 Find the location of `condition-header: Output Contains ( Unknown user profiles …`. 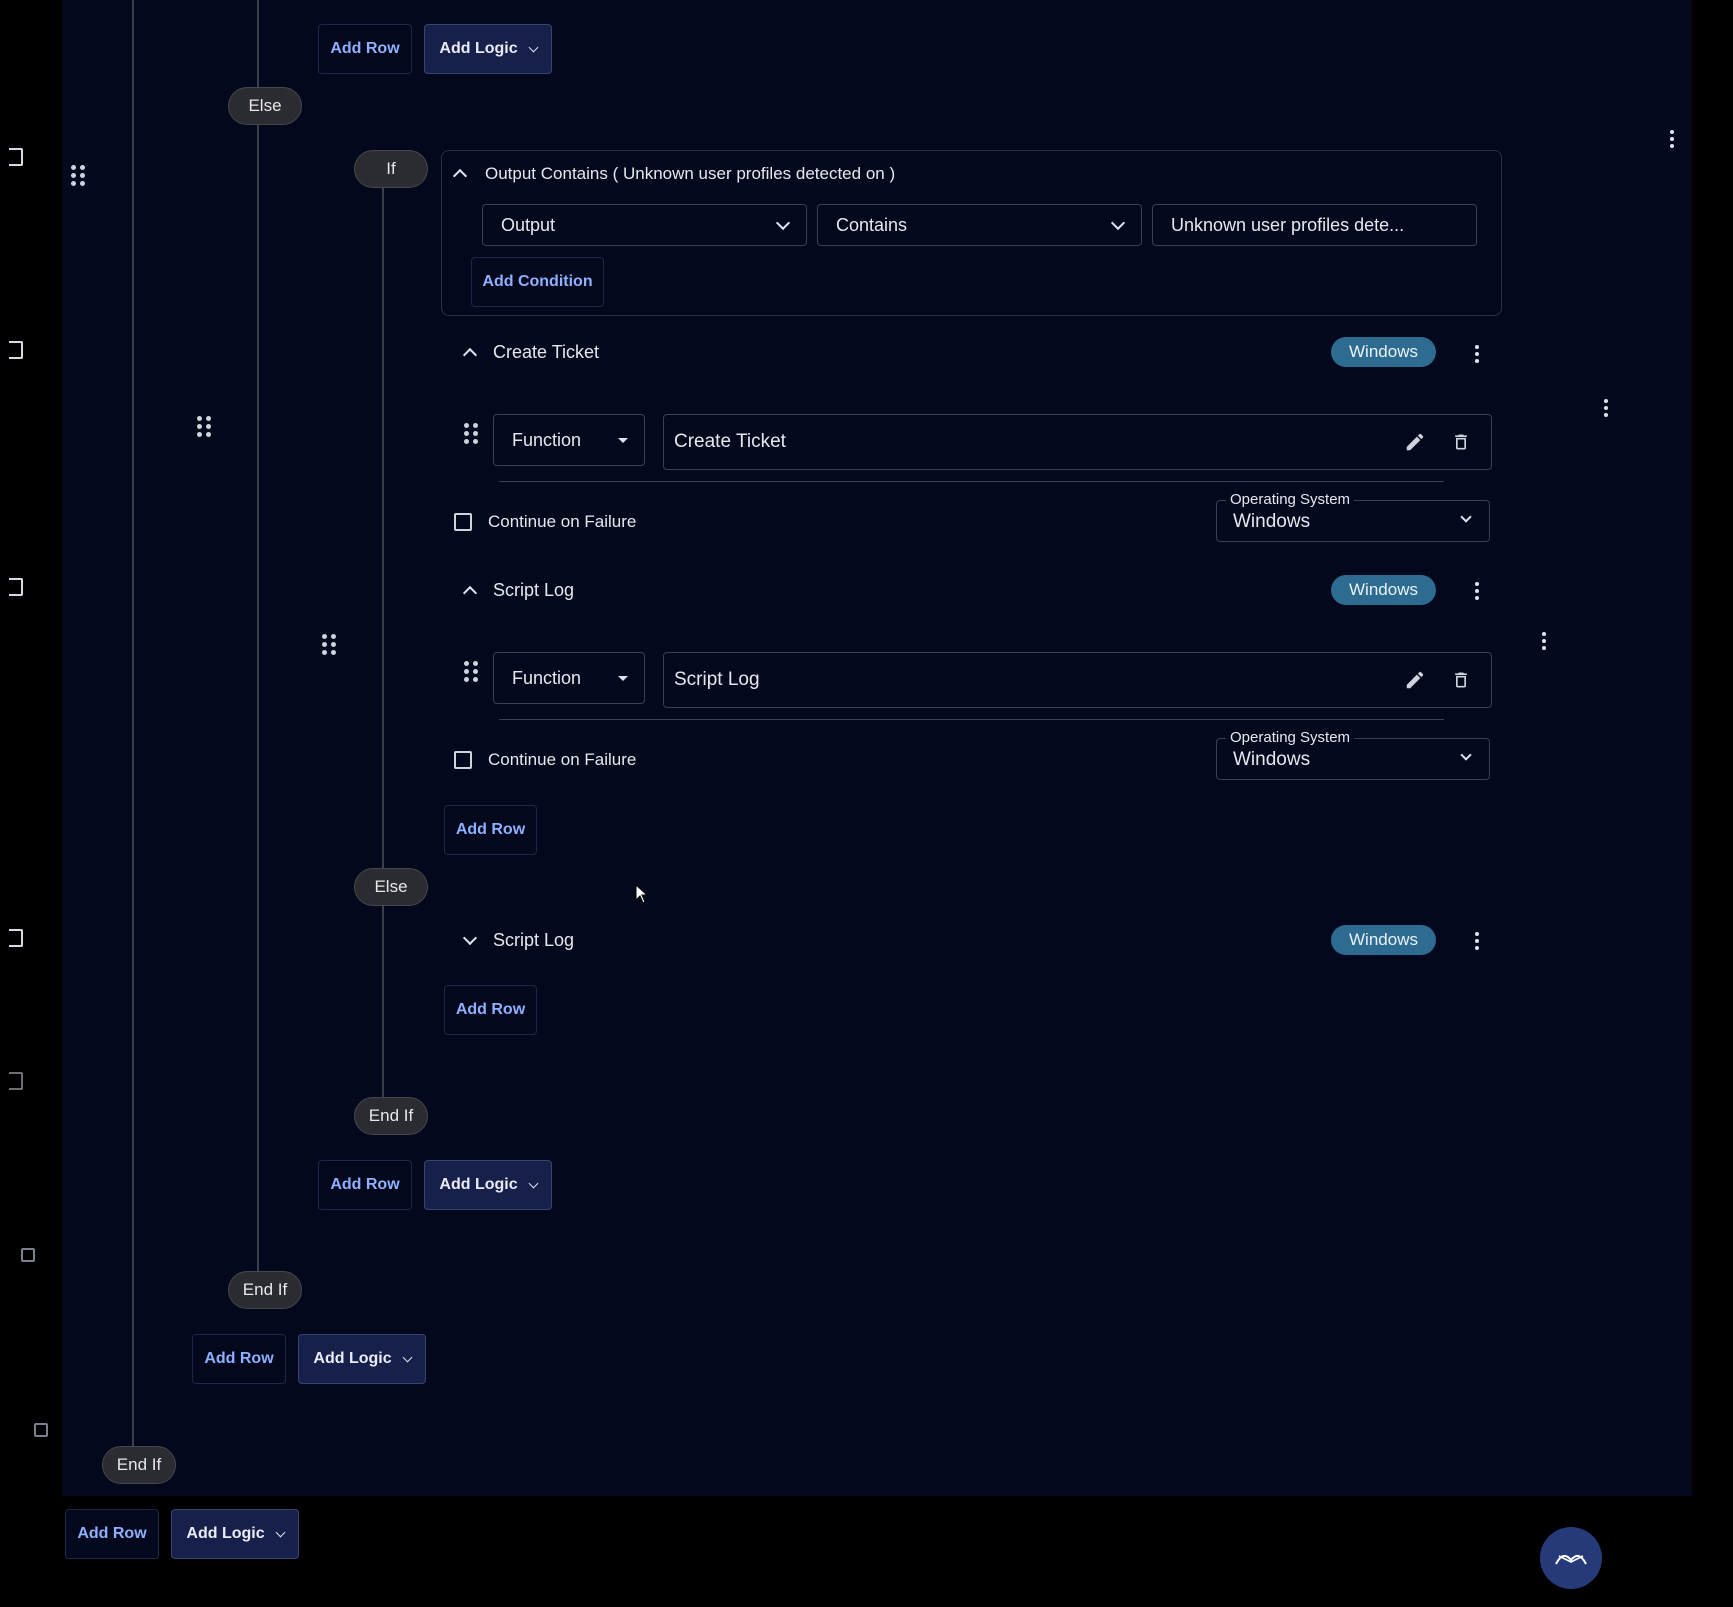

condition-header: Output Contains ( Unknown user profiles … is located at coordinates (674, 174).